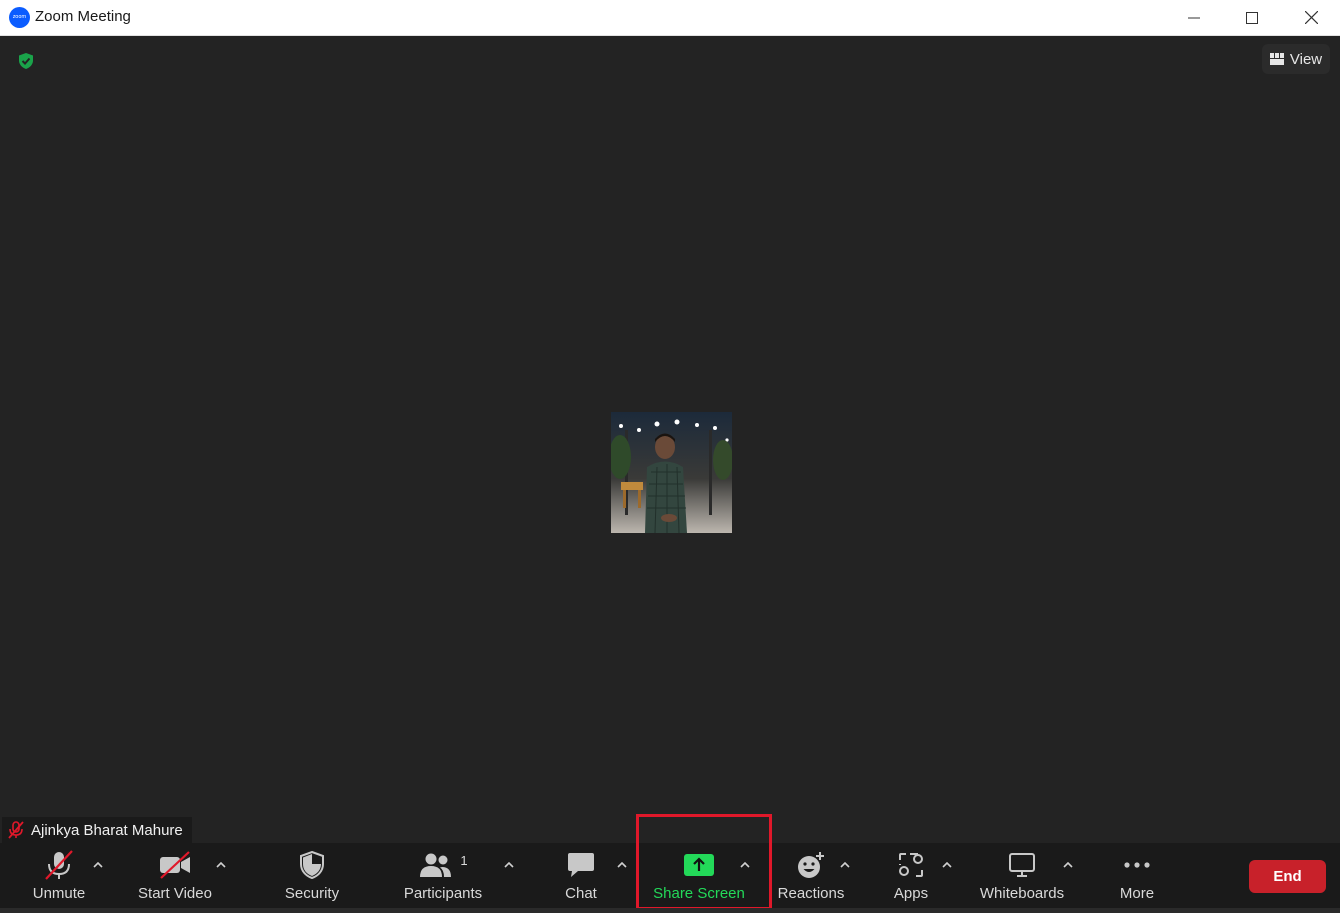 This screenshot has width=1340, height=913. What do you see at coordinates (175, 865) in the screenshot?
I see `video-off-icon` at bounding box center [175, 865].